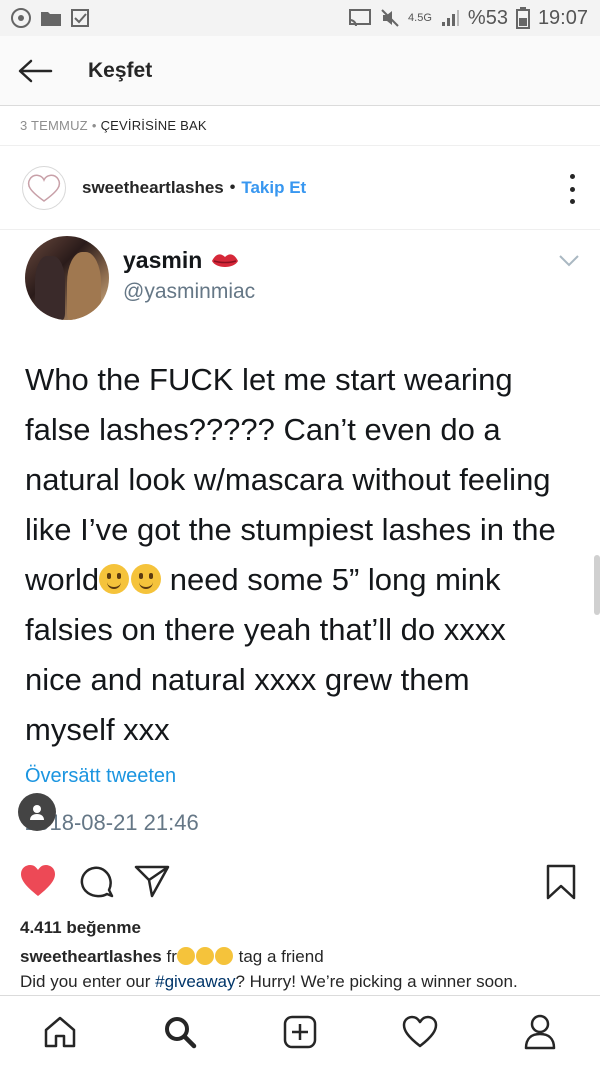  I want to click on tweet-handle: @yasminmiac, so click(189, 291).